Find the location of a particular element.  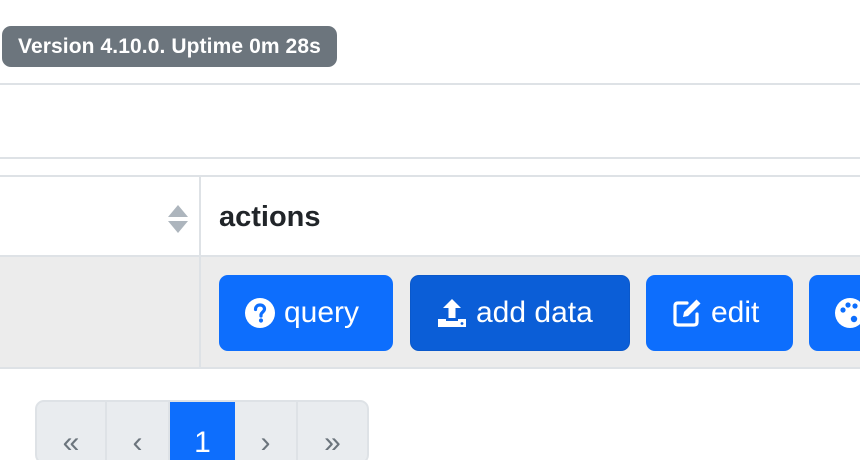

edit-button-label: edit is located at coordinates (735, 312).